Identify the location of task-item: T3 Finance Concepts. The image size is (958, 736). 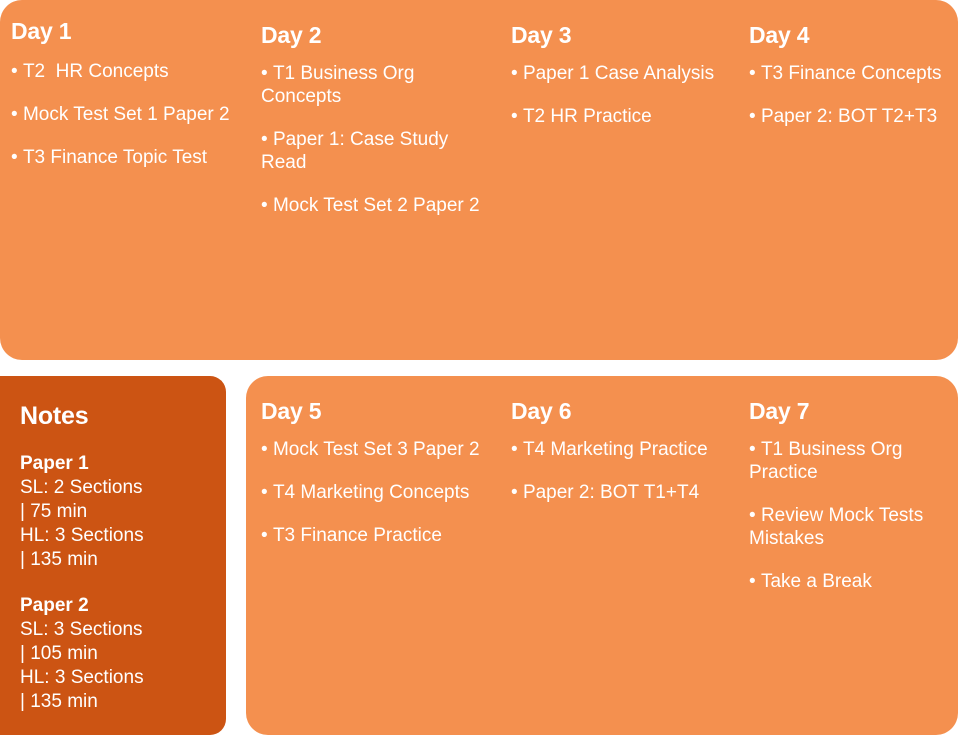
(849, 73).